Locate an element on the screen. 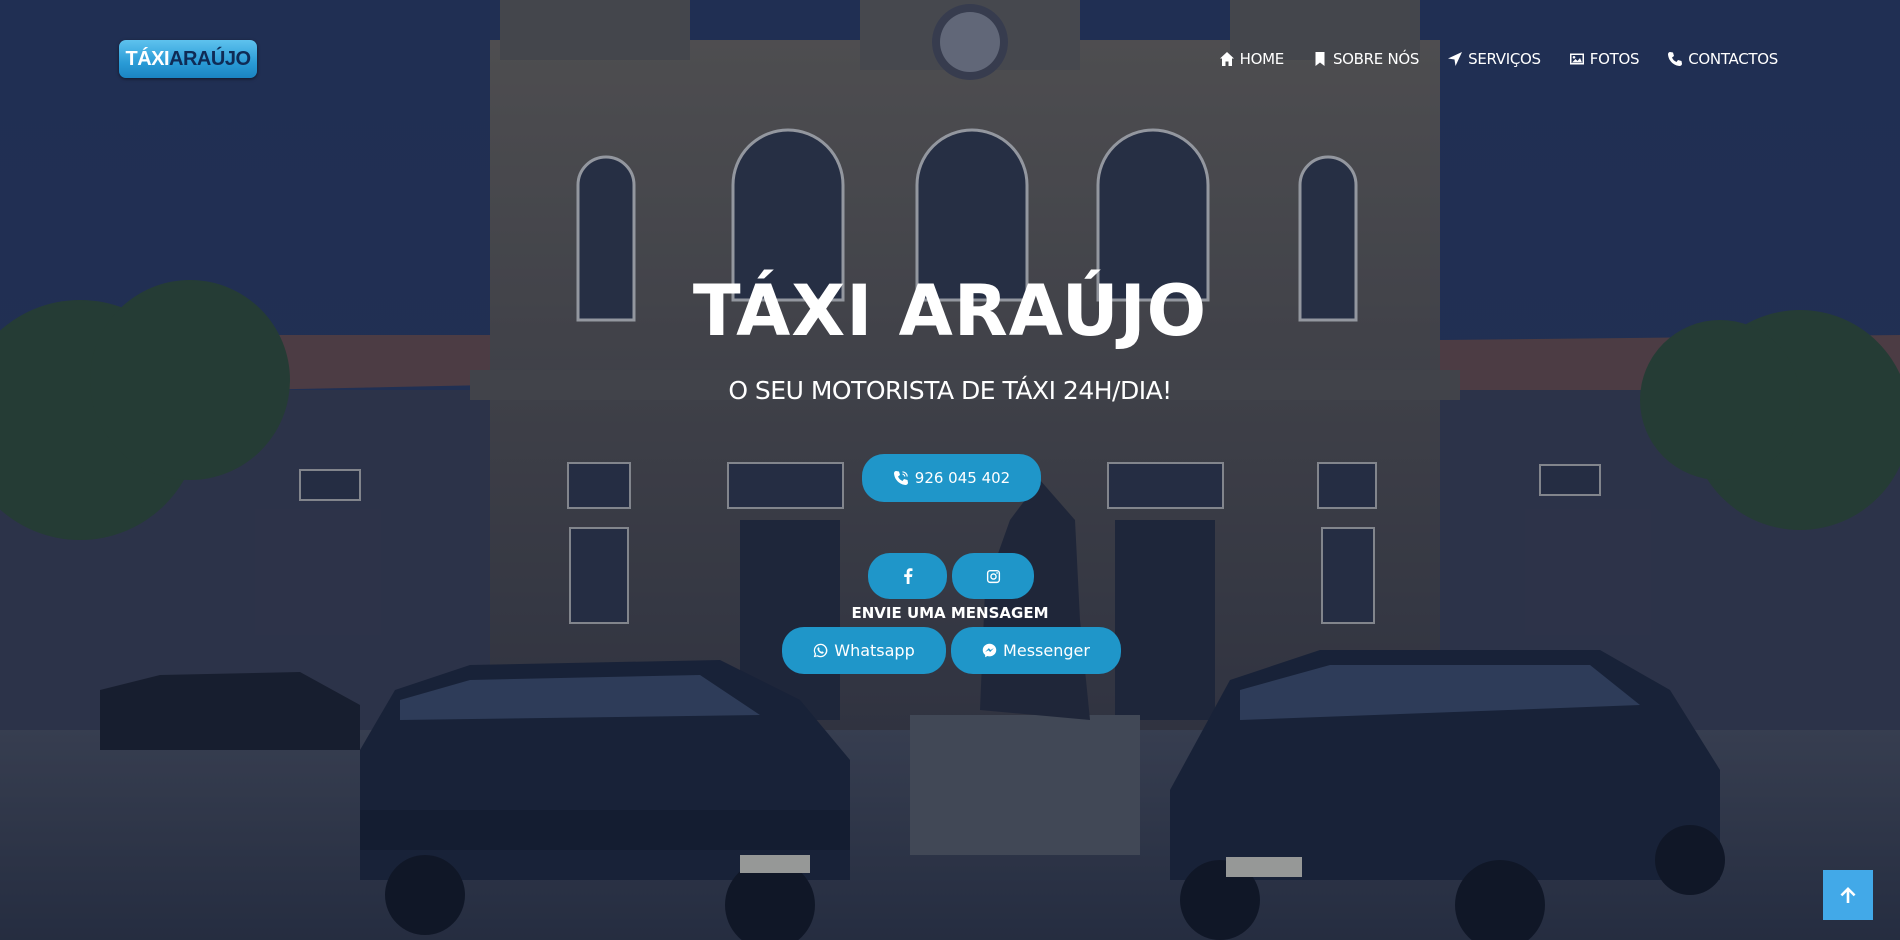 The image size is (1900, 940). phone-icon is located at coordinates (1675, 59).